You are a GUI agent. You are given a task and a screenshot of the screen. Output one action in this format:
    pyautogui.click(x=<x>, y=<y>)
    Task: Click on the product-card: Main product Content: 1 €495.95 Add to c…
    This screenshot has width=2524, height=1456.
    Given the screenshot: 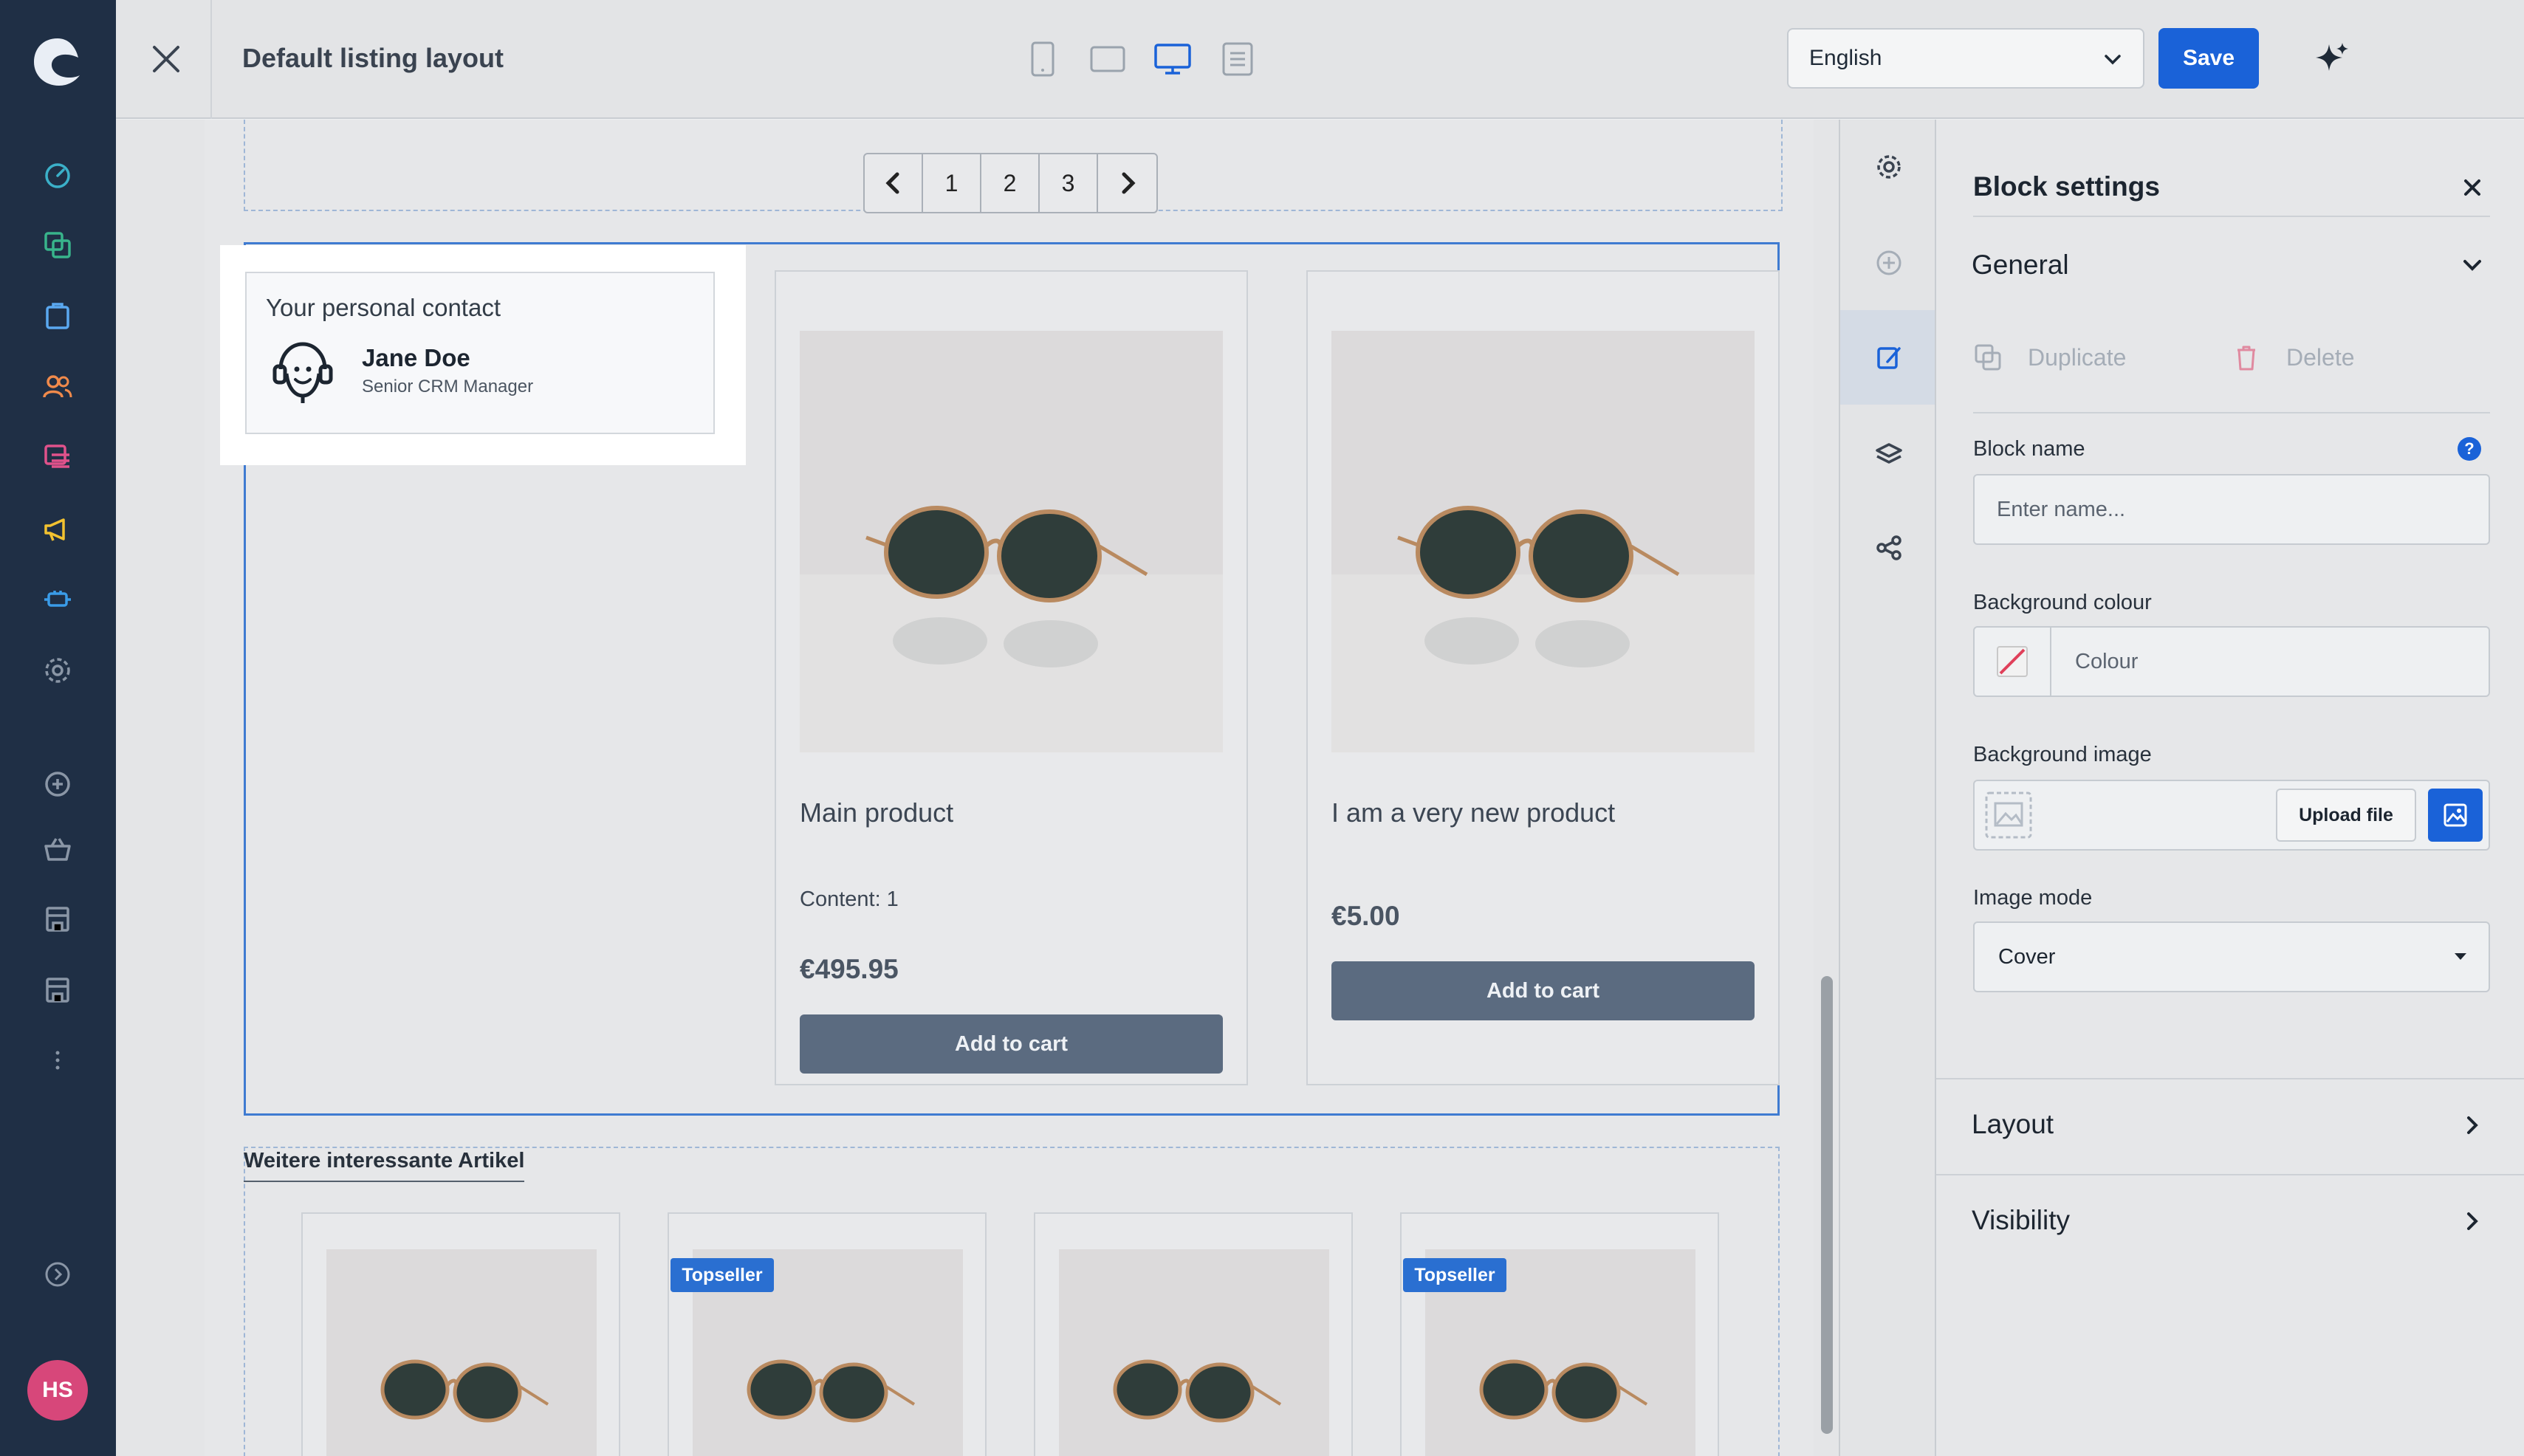 What is the action you would take?
    pyautogui.click(x=1011, y=678)
    